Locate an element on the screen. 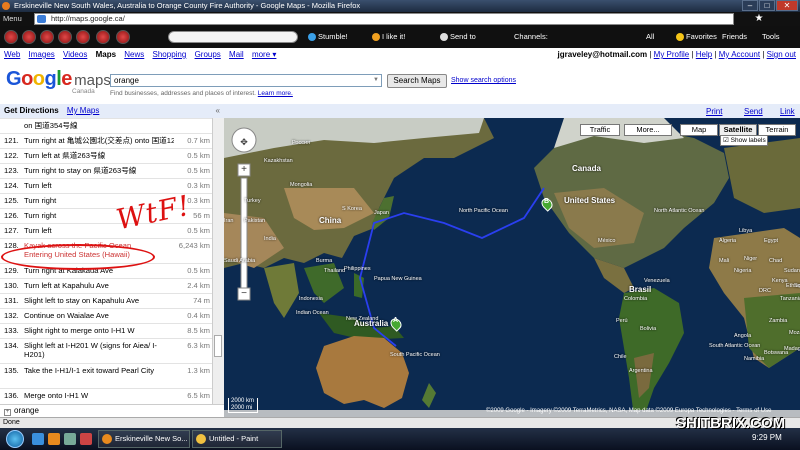 The image size is (800, 450). all-dropdown: All is located at coordinates (650, 37).